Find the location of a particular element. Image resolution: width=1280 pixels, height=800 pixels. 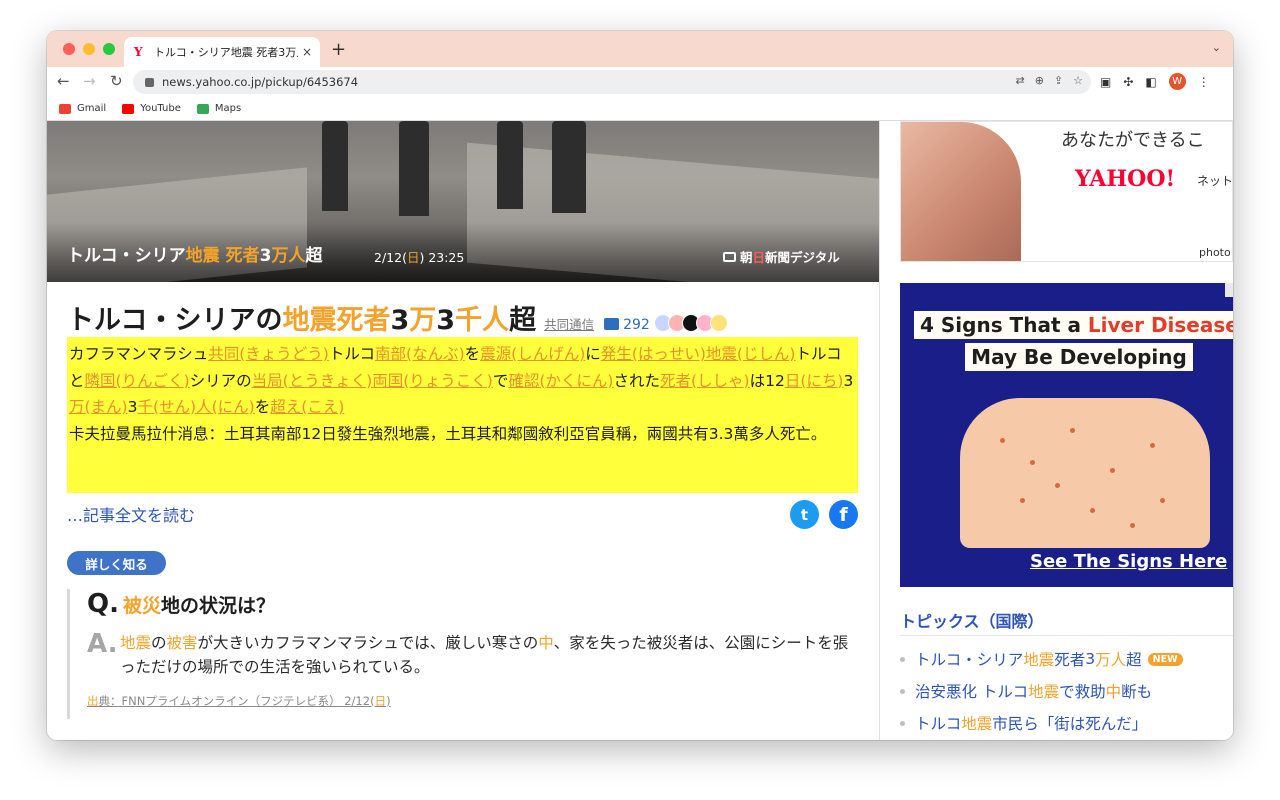

sidepanel-icon: ◧ is located at coordinates (1150, 82).